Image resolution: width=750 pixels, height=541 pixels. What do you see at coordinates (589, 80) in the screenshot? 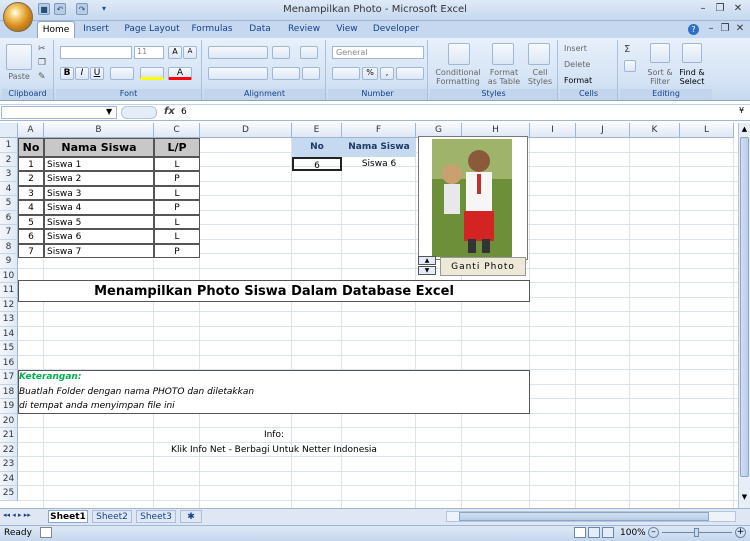
I see `format-cells-button: Format` at bounding box center [589, 80].